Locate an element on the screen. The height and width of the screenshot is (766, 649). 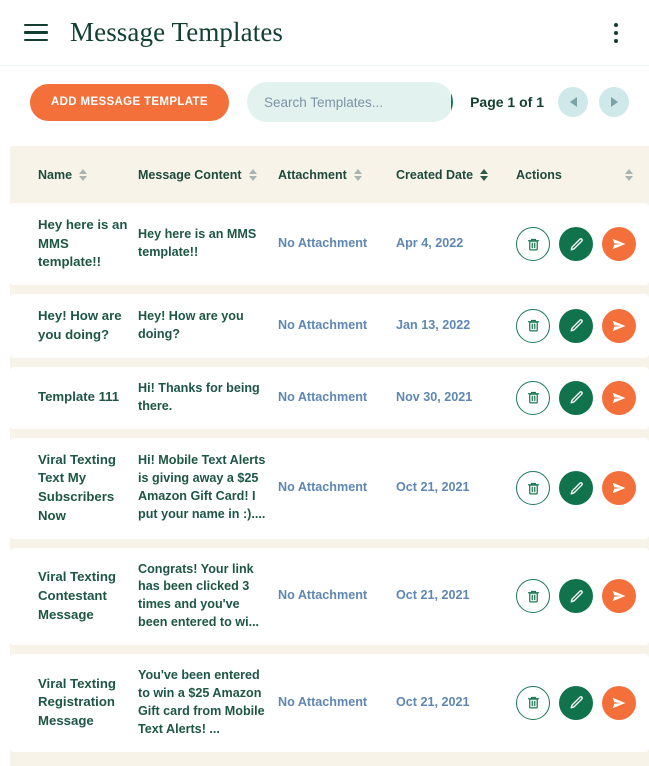
cell-name: Viral Texting Text My Subscribers Now is located at coordinates (77, 487).